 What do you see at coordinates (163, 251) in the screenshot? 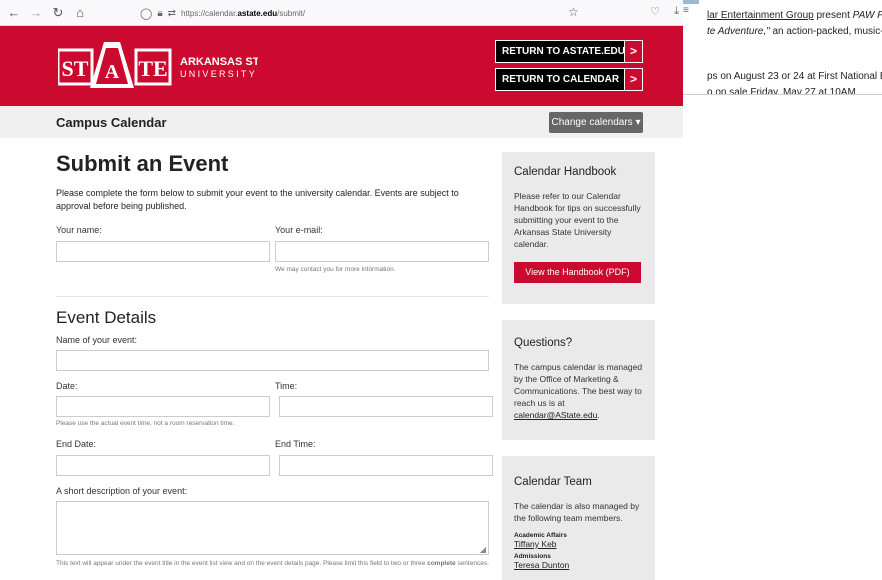
I see `name-input` at bounding box center [163, 251].